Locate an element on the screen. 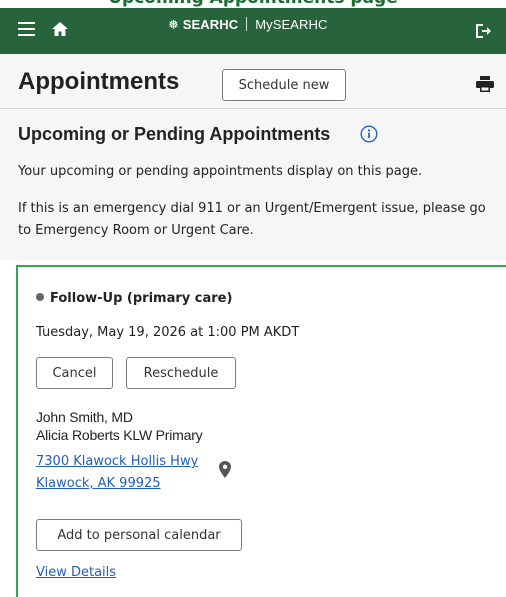  add-to-calendar-button: Add to personal calendar is located at coordinates (139, 535).